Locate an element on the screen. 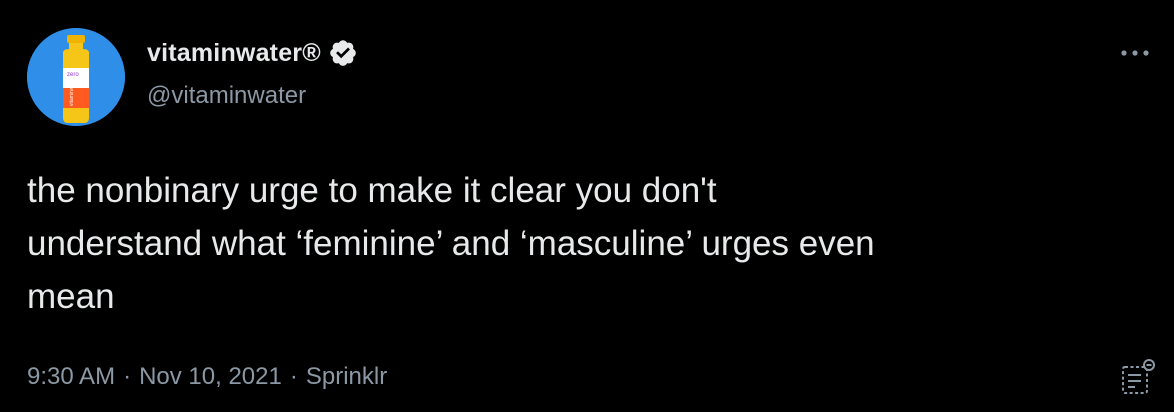 The image size is (1174, 412). more-options-button is located at coordinates (1135, 53).